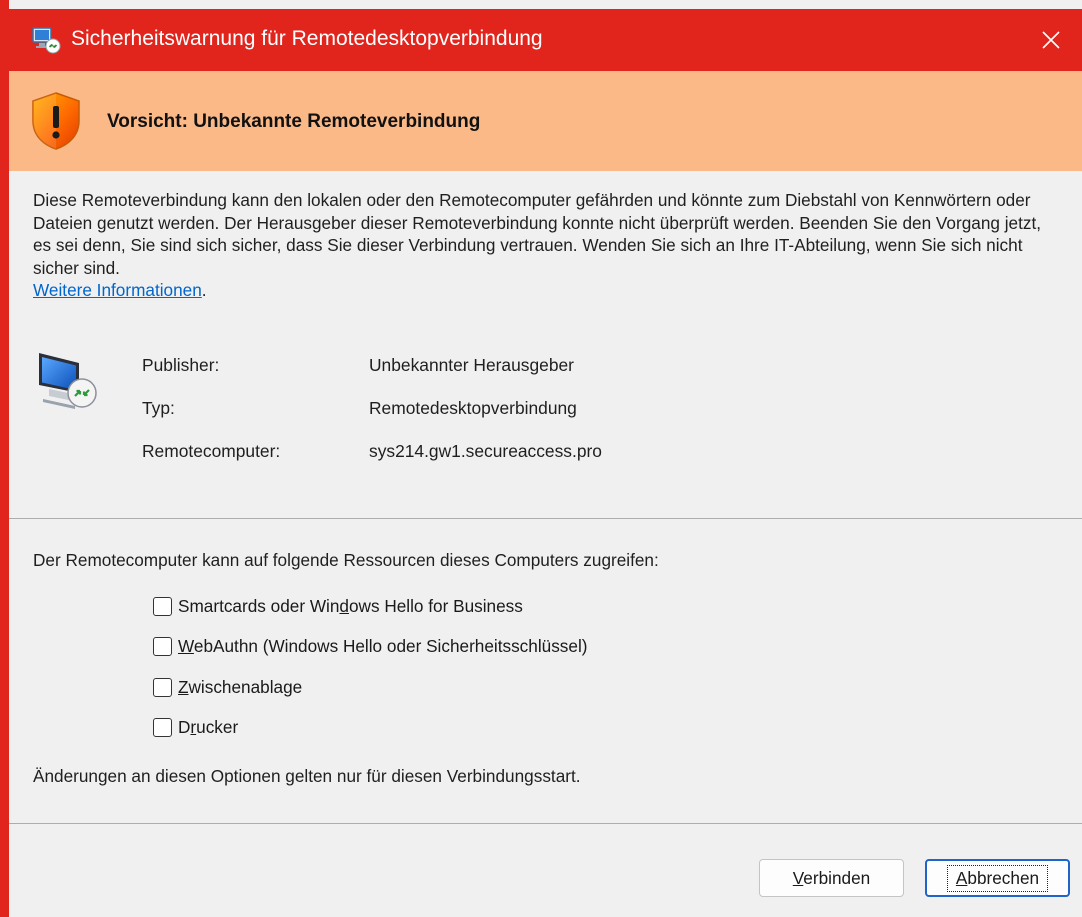  Describe the element at coordinates (545, 518) in the screenshot. I see `section-divider` at that location.